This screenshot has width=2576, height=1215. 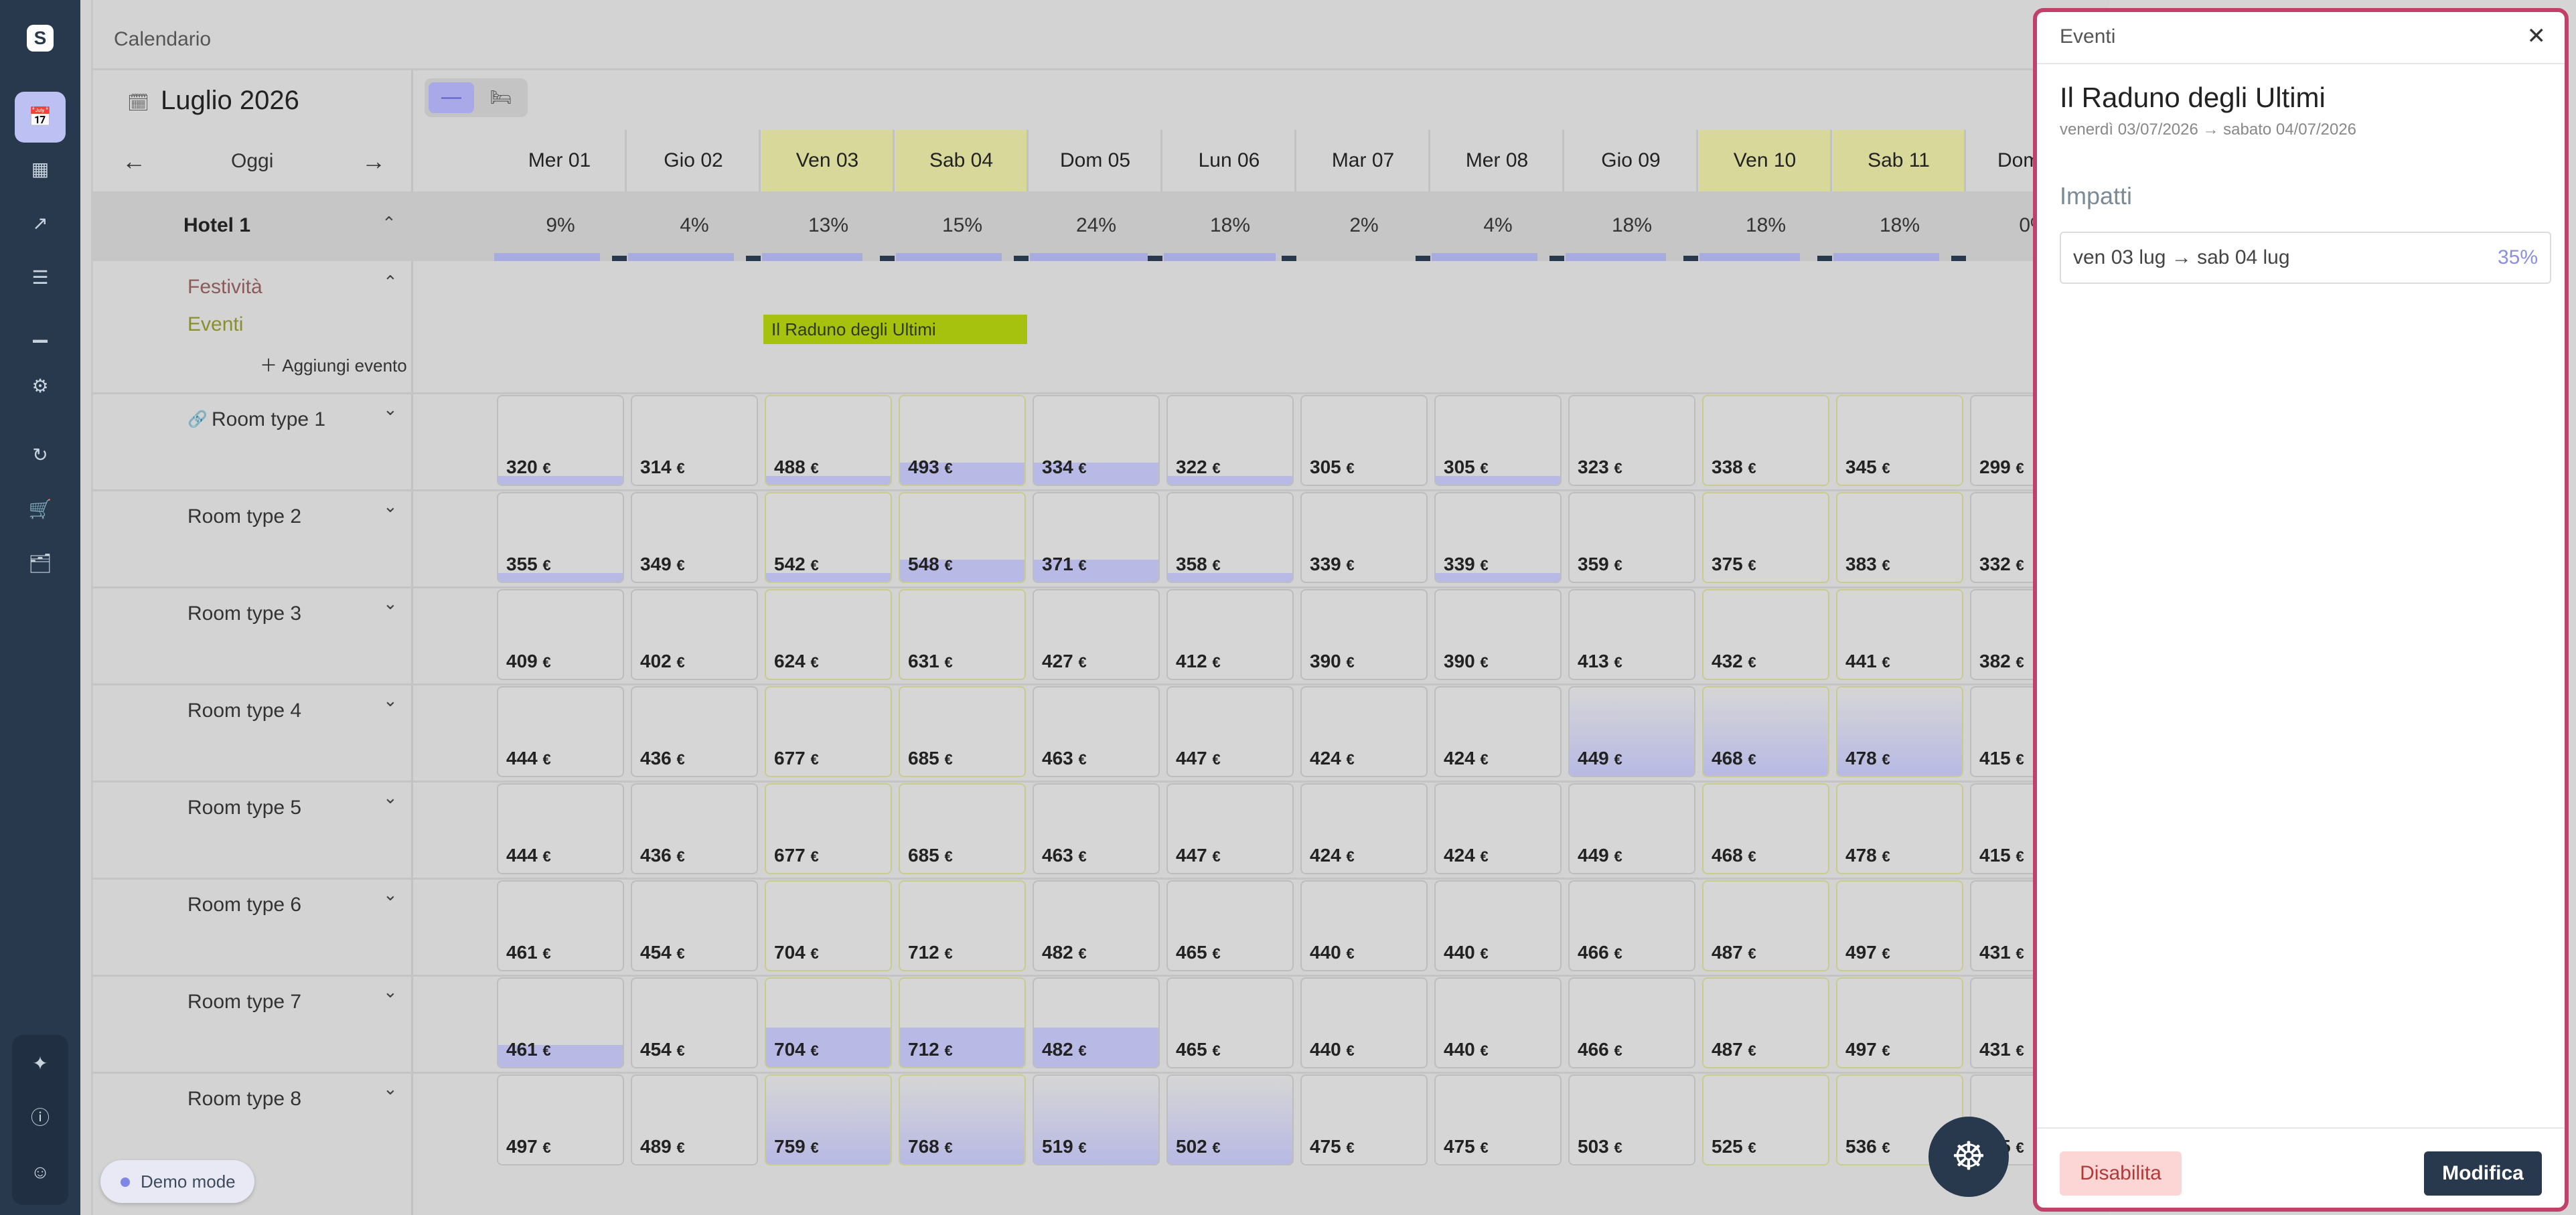 What do you see at coordinates (1632, 1119) in the screenshot?
I see `rate-cell: 503 €` at bounding box center [1632, 1119].